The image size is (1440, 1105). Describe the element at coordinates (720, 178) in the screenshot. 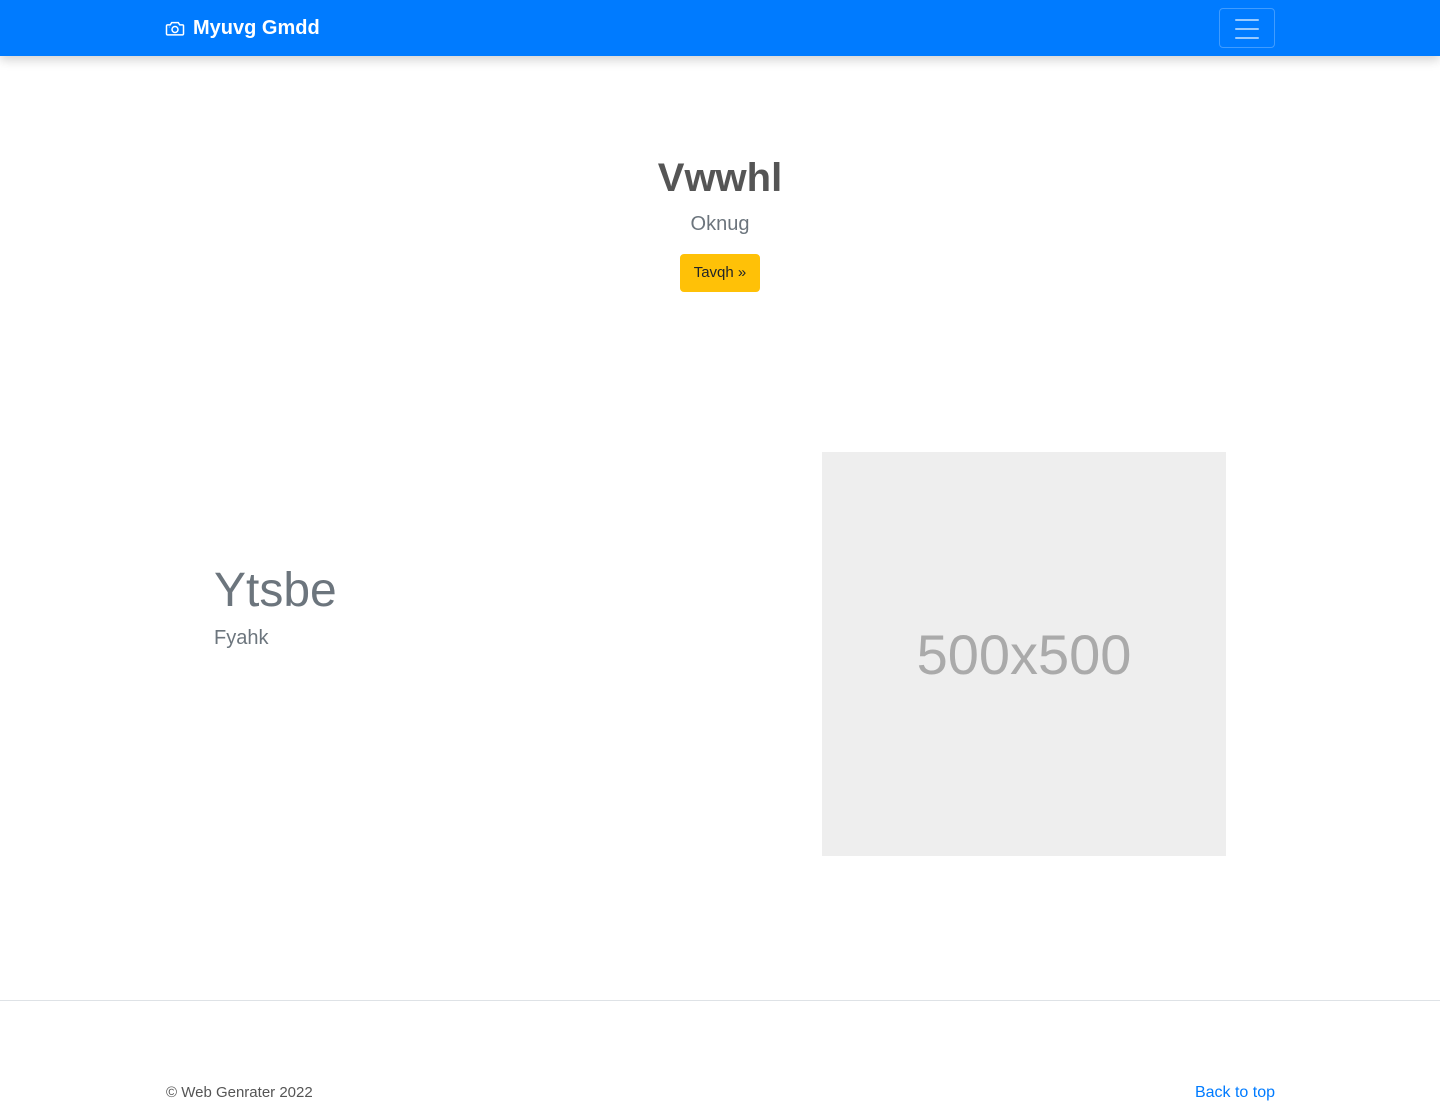

I see `hero-title: Vwwhl` at that location.